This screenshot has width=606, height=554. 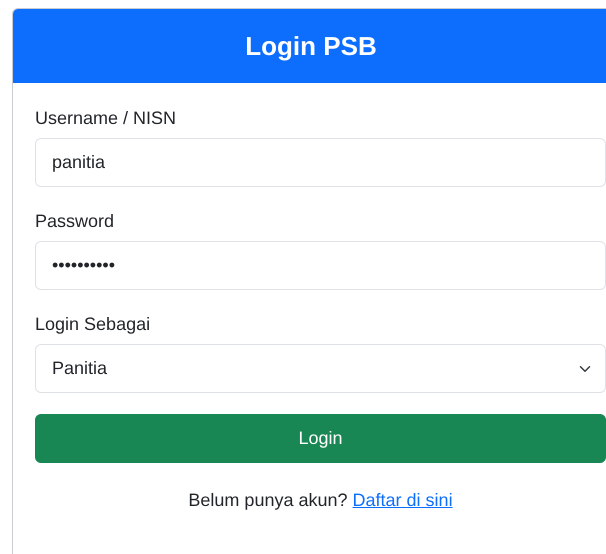 I want to click on register-link: Daftar di sini, so click(x=402, y=500).